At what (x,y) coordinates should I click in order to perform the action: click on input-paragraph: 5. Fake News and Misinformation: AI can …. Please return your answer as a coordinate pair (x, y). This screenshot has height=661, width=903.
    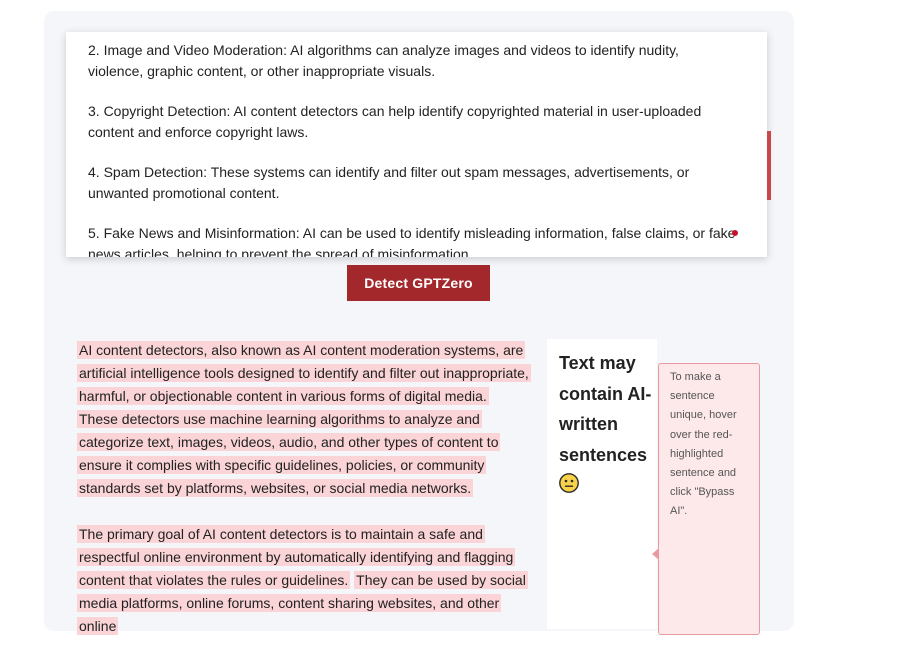
    Looking at the image, I should click on (412, 241).